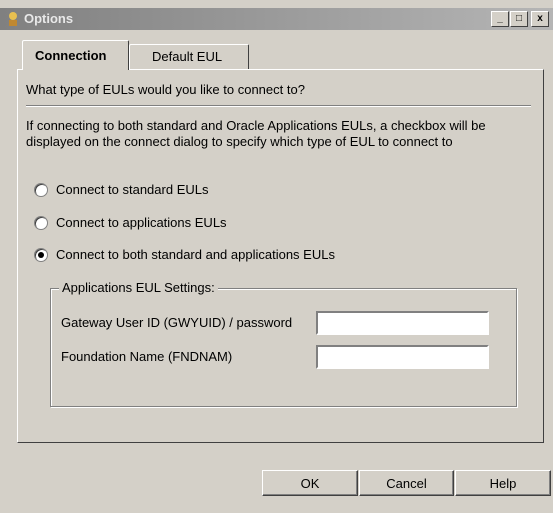 This screenshot has height=513, width=553. What do you see at coordinates (132, 189) in the screenshot?
I see `radio-standard-label: Connect to standard EULs` at bounding box center [132, 189].